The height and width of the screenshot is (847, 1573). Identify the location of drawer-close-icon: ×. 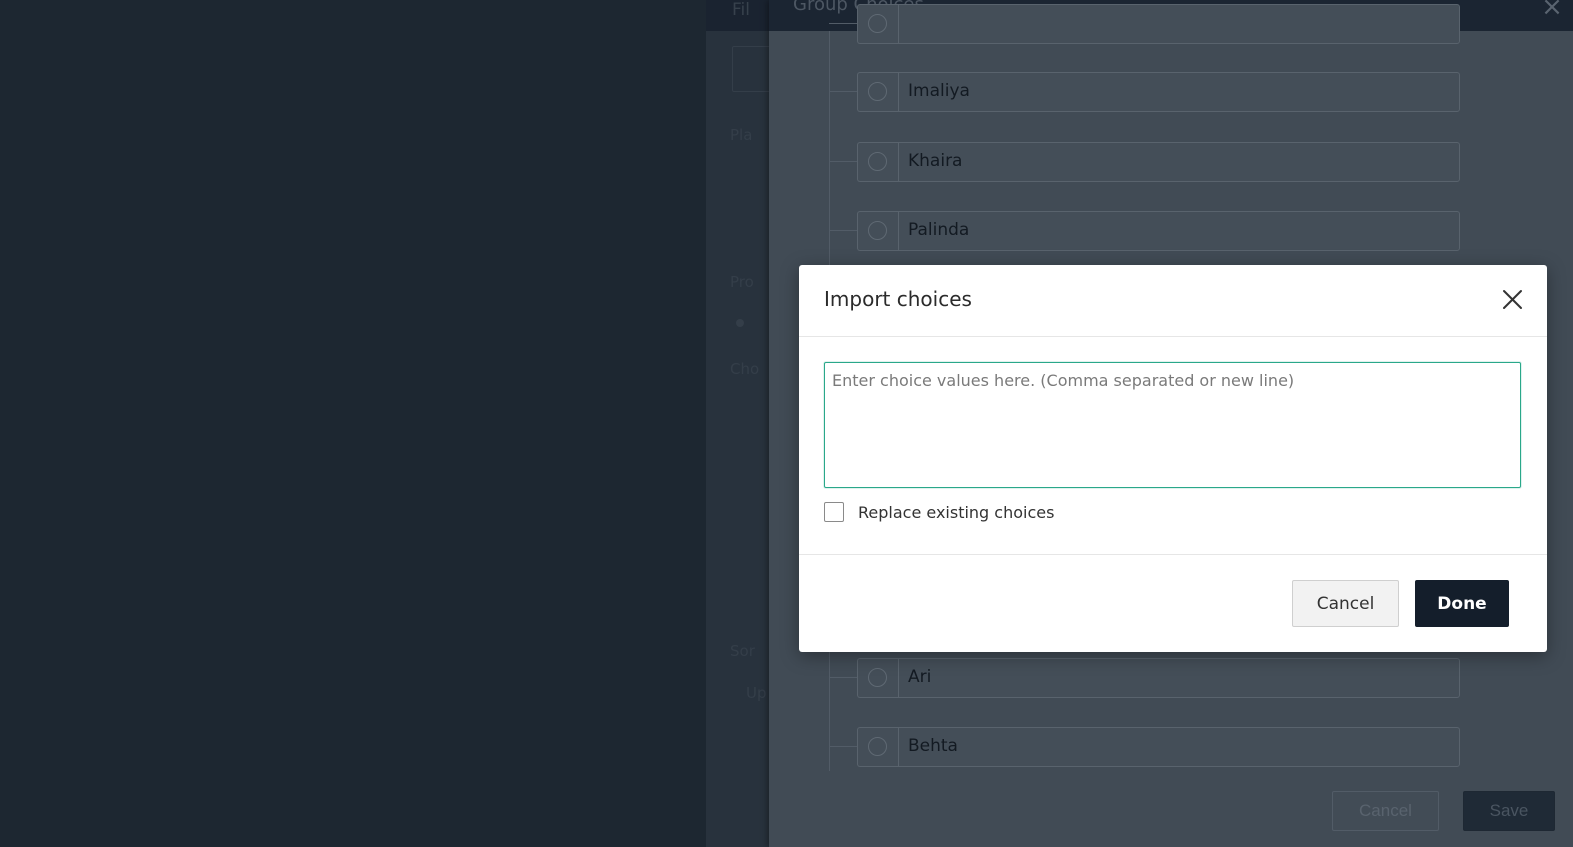
(1552, 11).